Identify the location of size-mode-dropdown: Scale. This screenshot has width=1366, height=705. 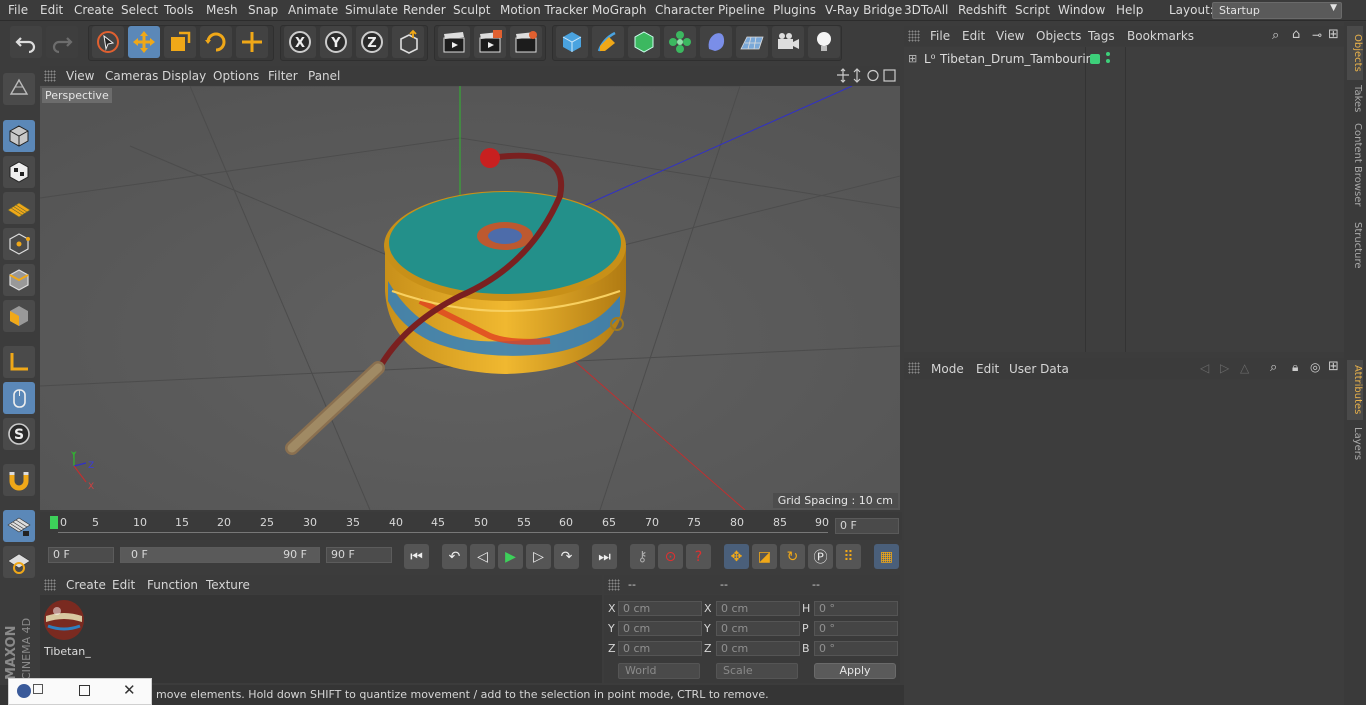
(757, 671).